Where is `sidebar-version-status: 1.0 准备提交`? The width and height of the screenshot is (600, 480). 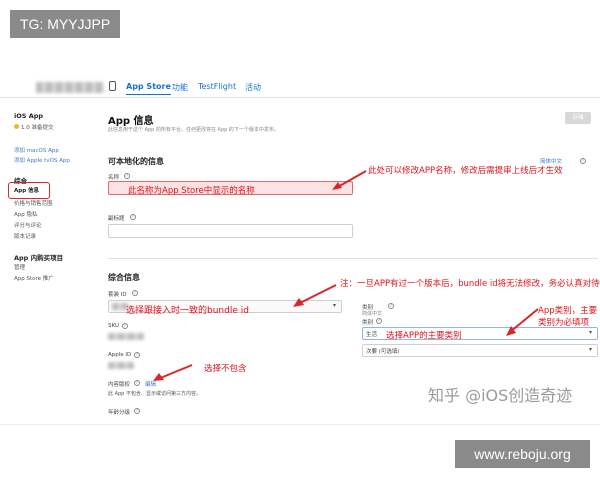
sidebar-version-status: 1.0 准备提交 is located at coordinates (37, 127).